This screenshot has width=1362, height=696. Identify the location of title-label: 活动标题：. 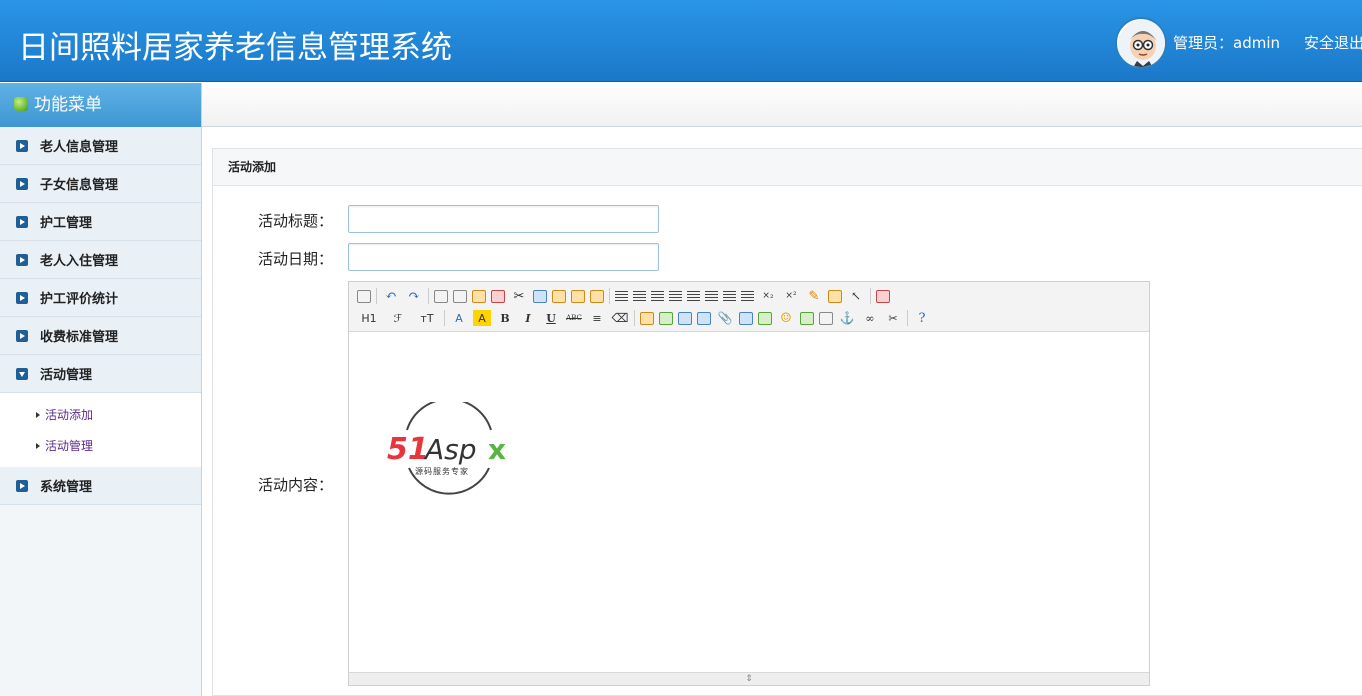
(296, 221).